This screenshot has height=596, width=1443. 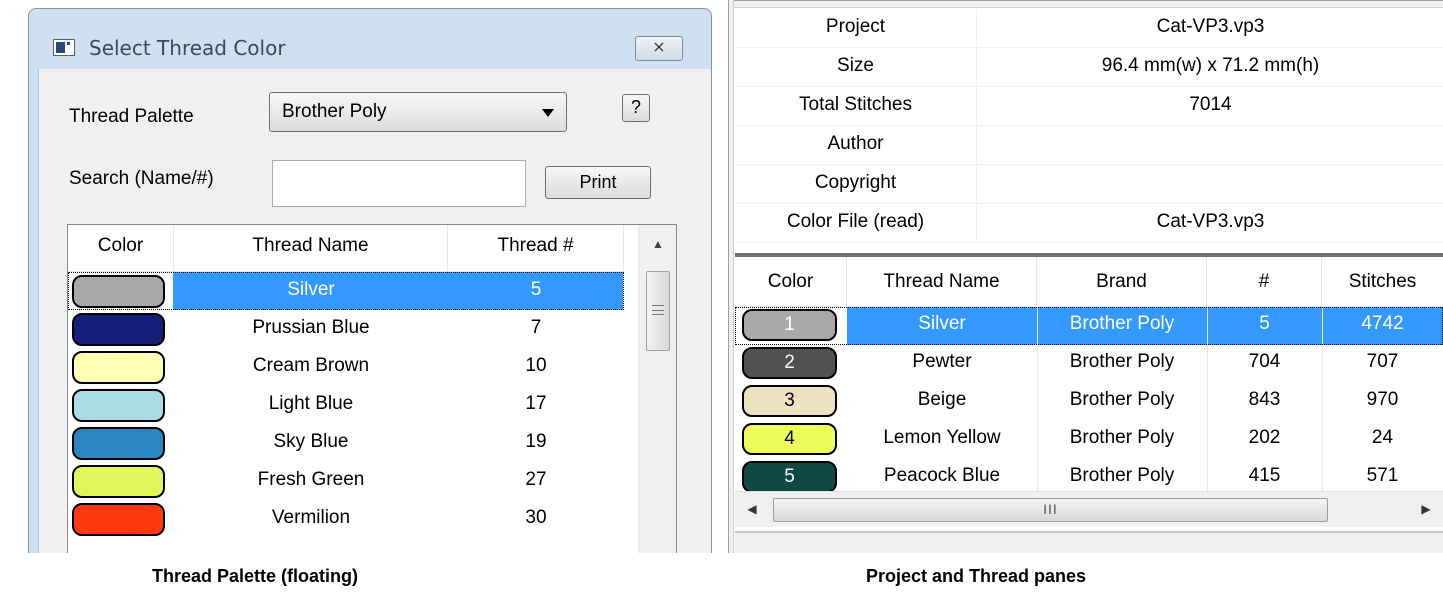 What do you see at coordinates (255, 576) in the screenshot?
I see `caption-thread-palette: Thread Palette (floating)` at bounding box center [255, 576].